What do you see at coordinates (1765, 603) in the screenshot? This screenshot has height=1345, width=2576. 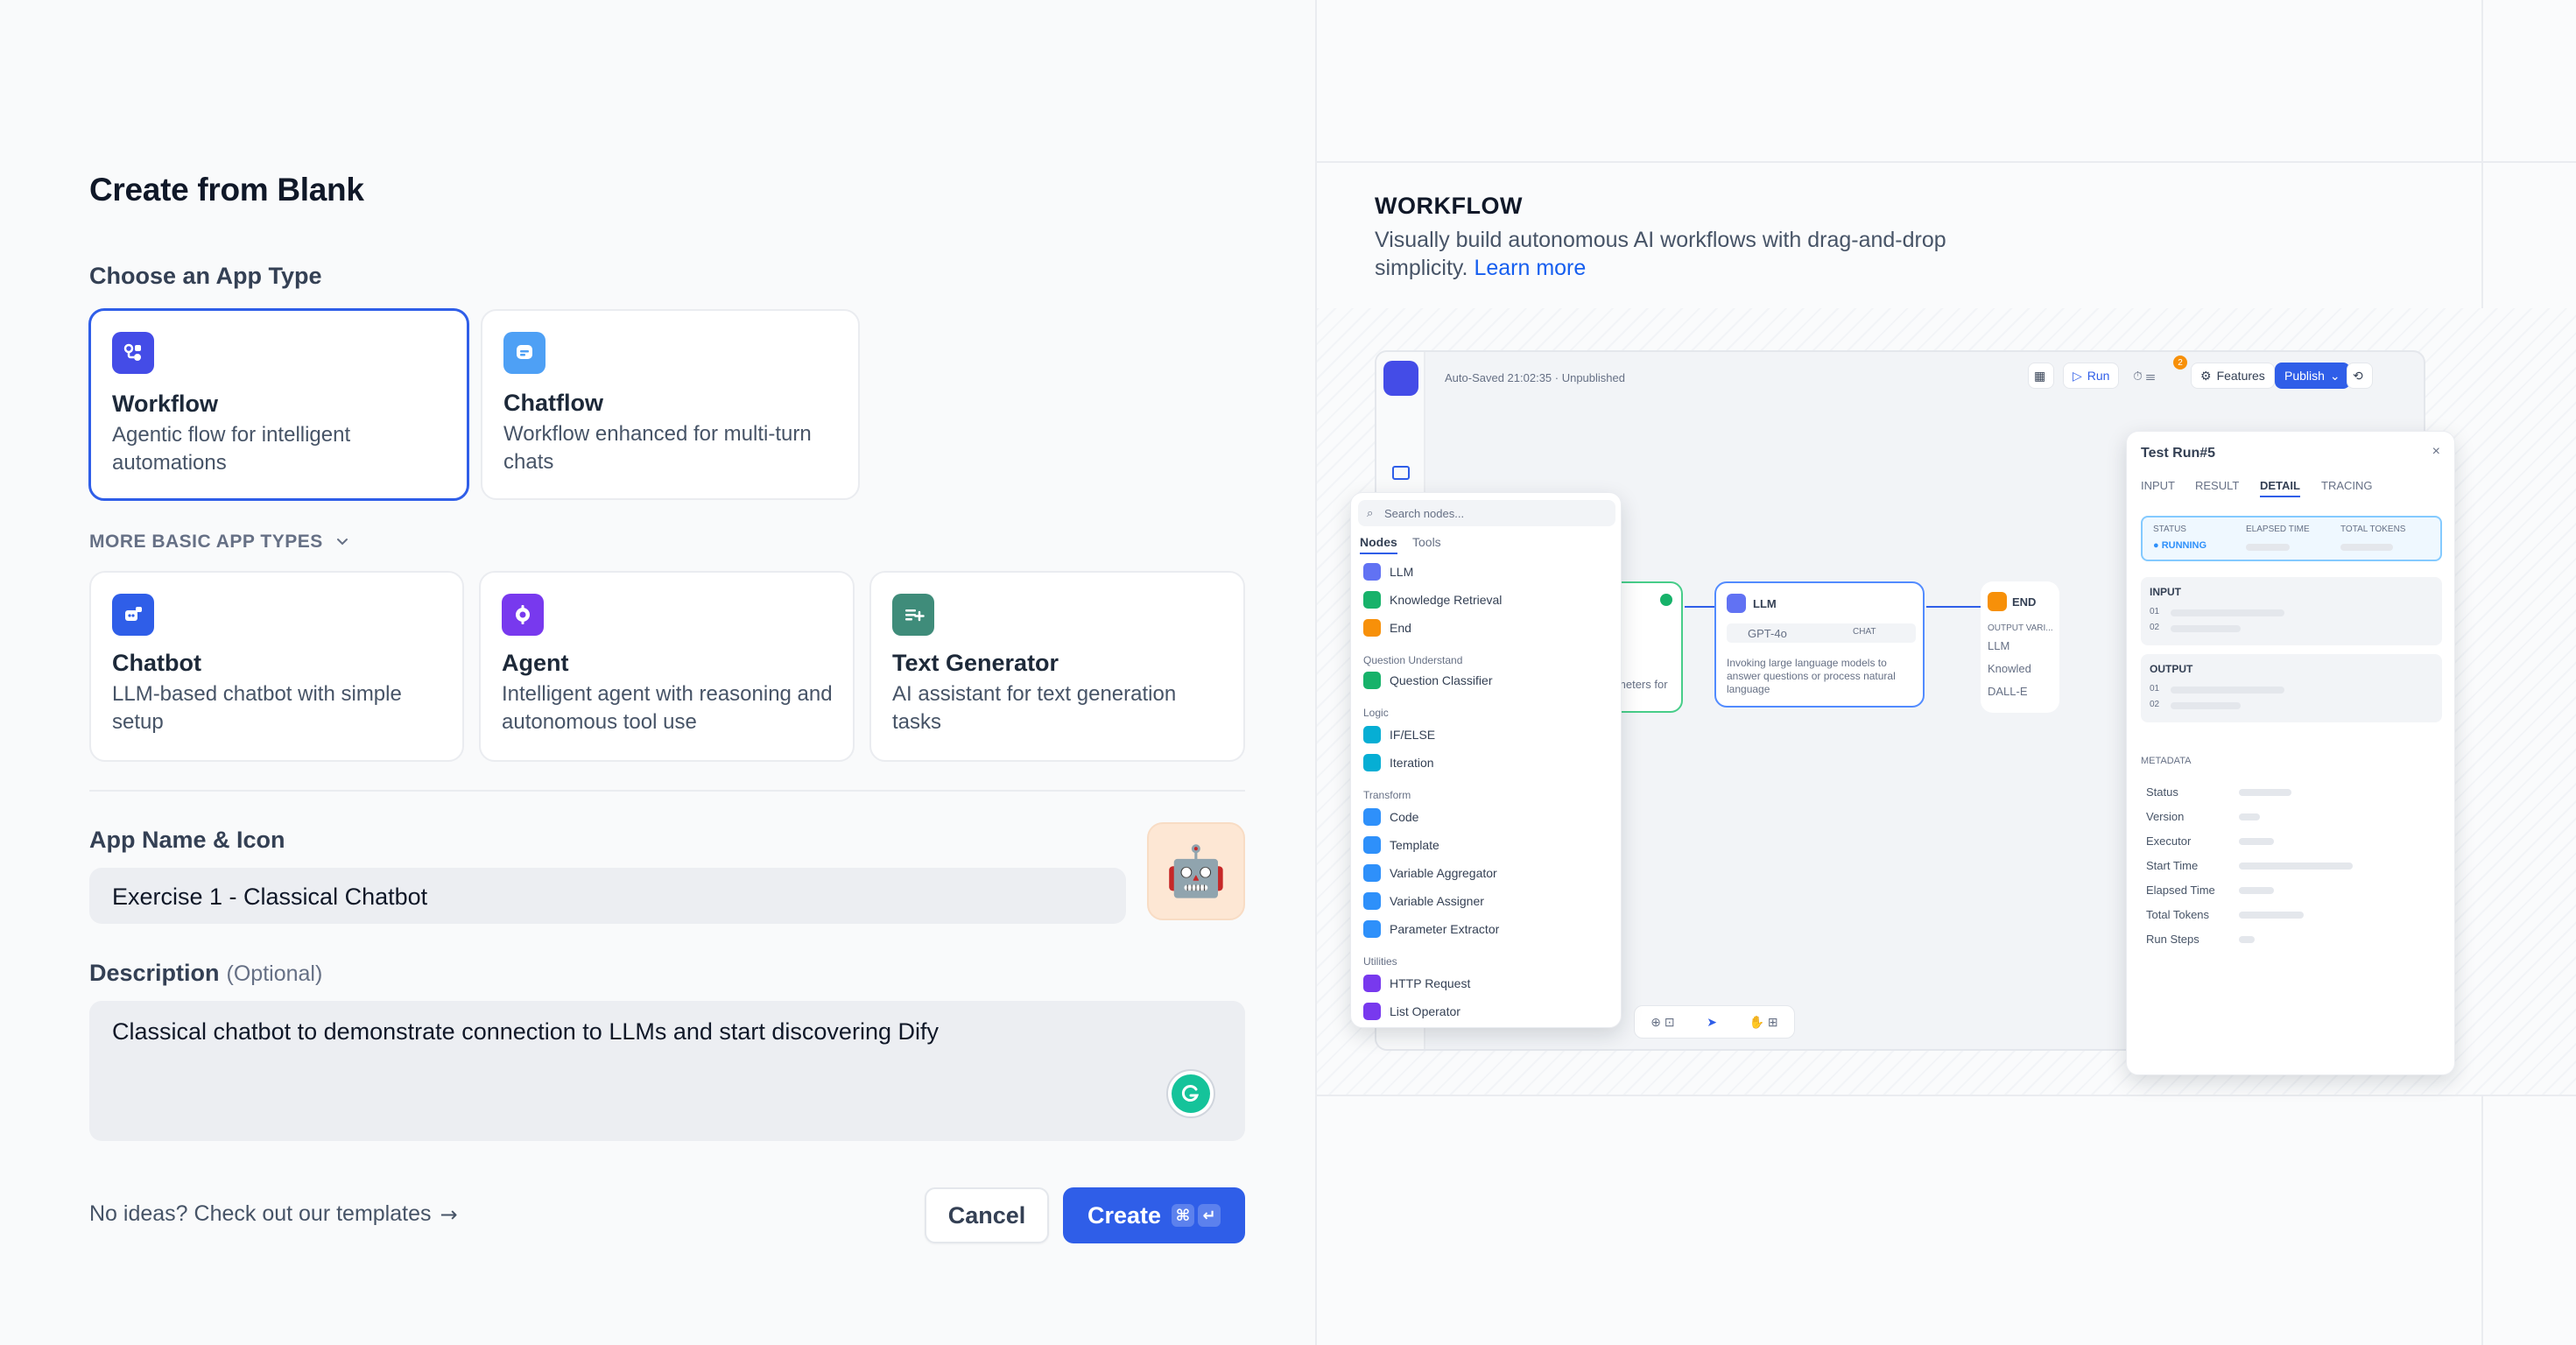 I see `llm-node-title: LLM` at bounding box center [1765, 603].